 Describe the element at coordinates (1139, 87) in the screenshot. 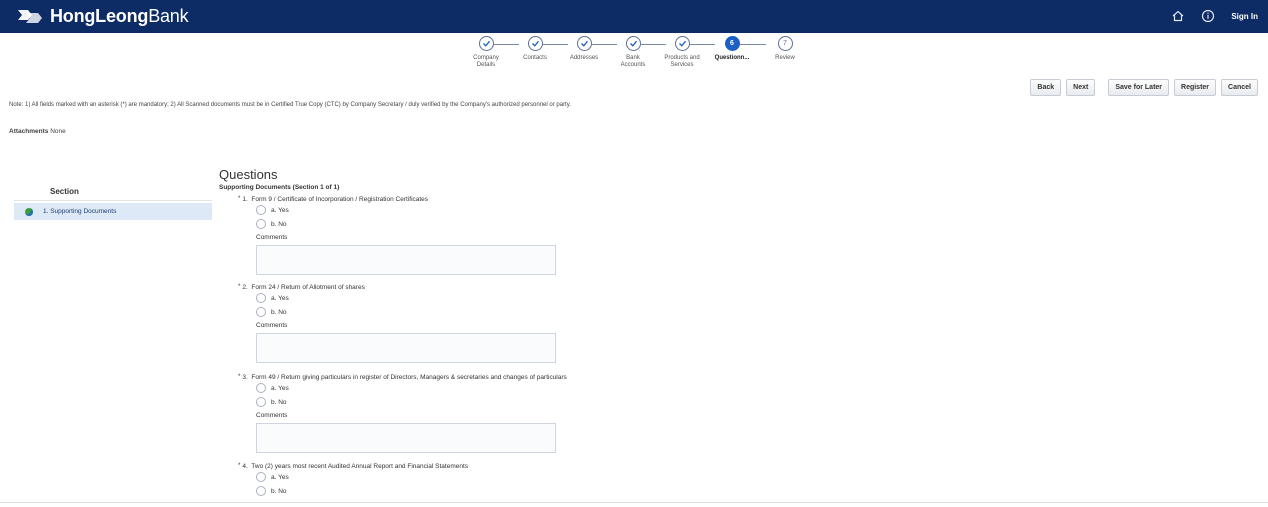

I see `save-for-later-button: Save for Later` at that location.